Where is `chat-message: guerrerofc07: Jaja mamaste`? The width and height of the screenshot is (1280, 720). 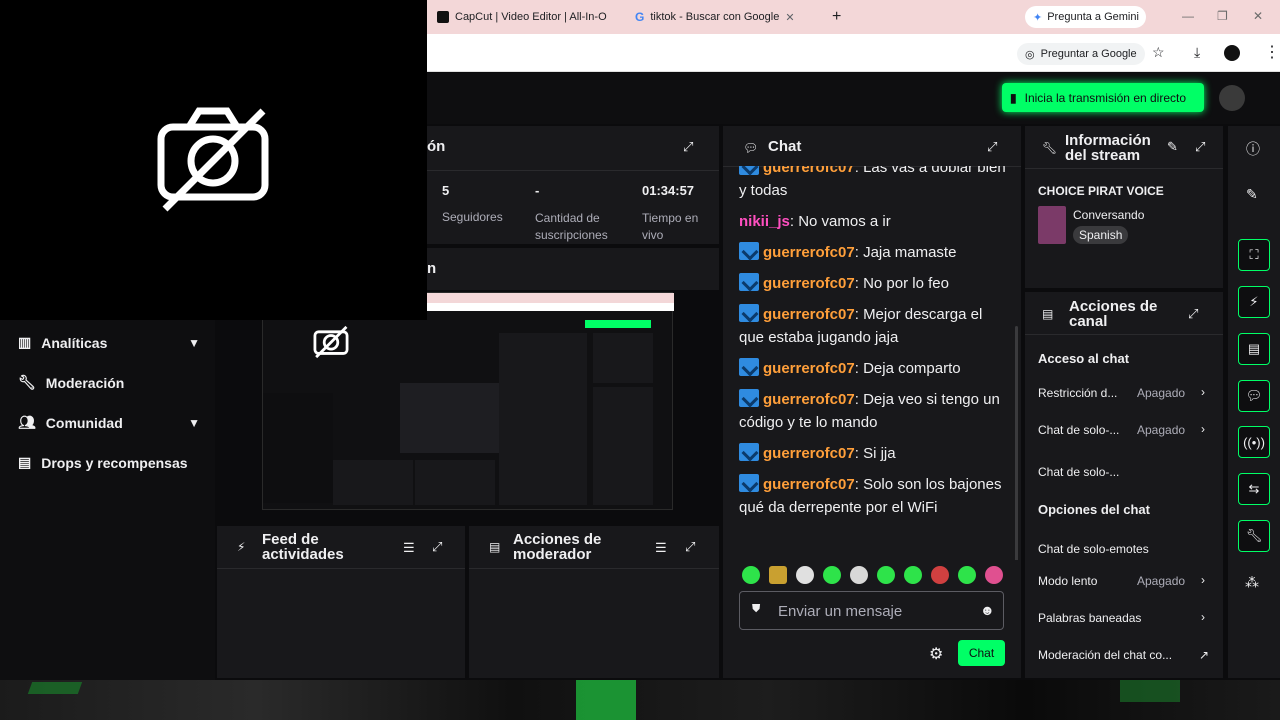
chat-message: guerrerofc07: Jaja mamaste is located at coordinates (874, 252).